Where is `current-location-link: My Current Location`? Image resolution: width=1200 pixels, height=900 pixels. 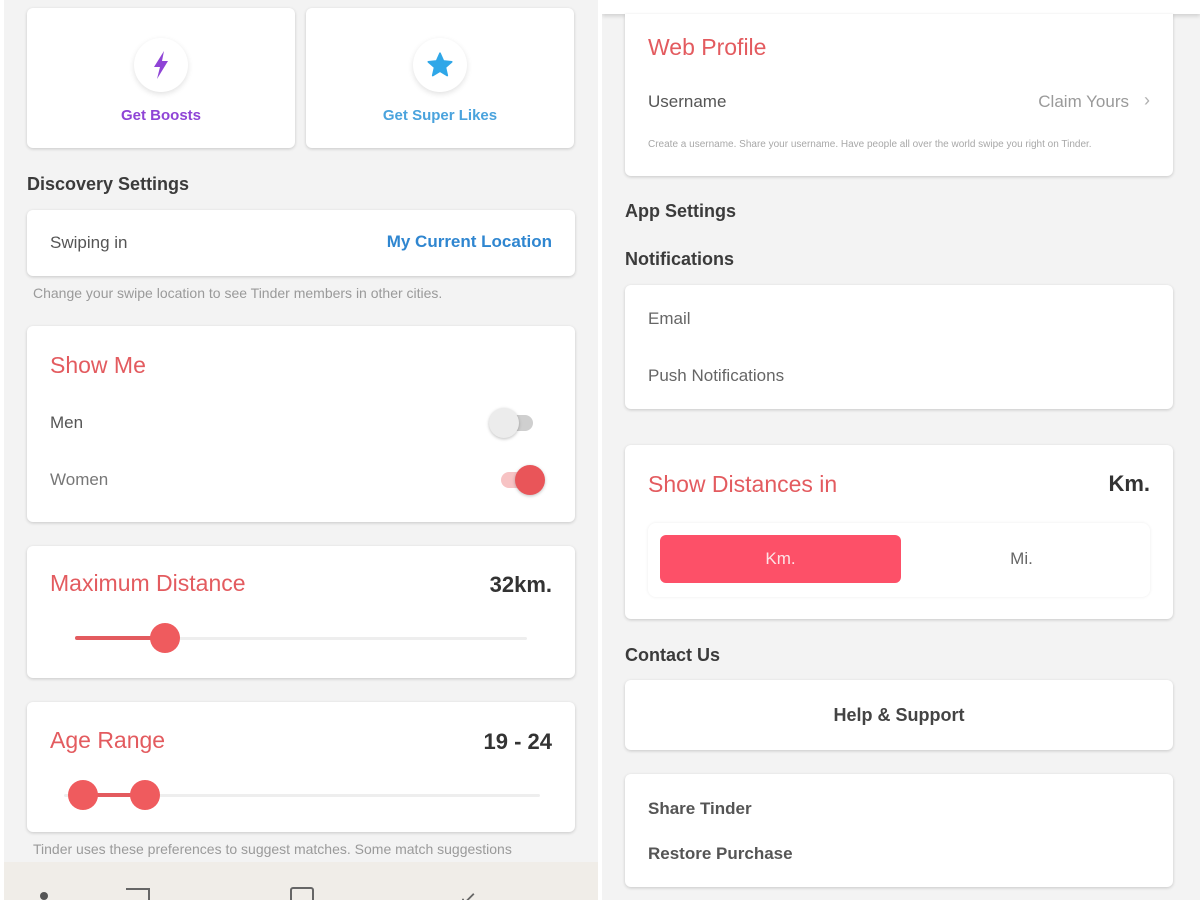
current-location-link: My Current Location is located at coordinates (469, 242).